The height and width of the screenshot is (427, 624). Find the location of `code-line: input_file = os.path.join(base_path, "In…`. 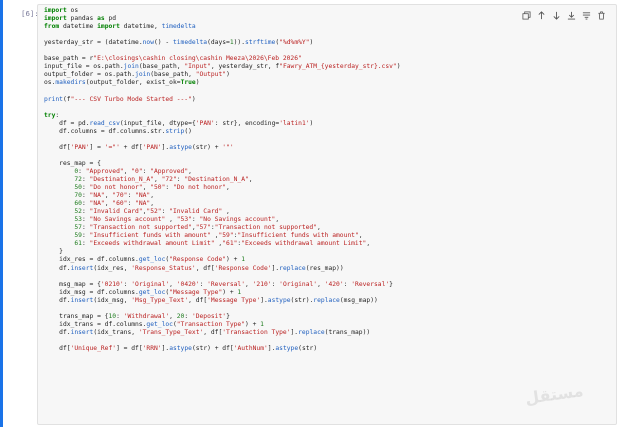

code-line: input_file = os.path.join(base_path, "In… is located at coordinates (222, 67).